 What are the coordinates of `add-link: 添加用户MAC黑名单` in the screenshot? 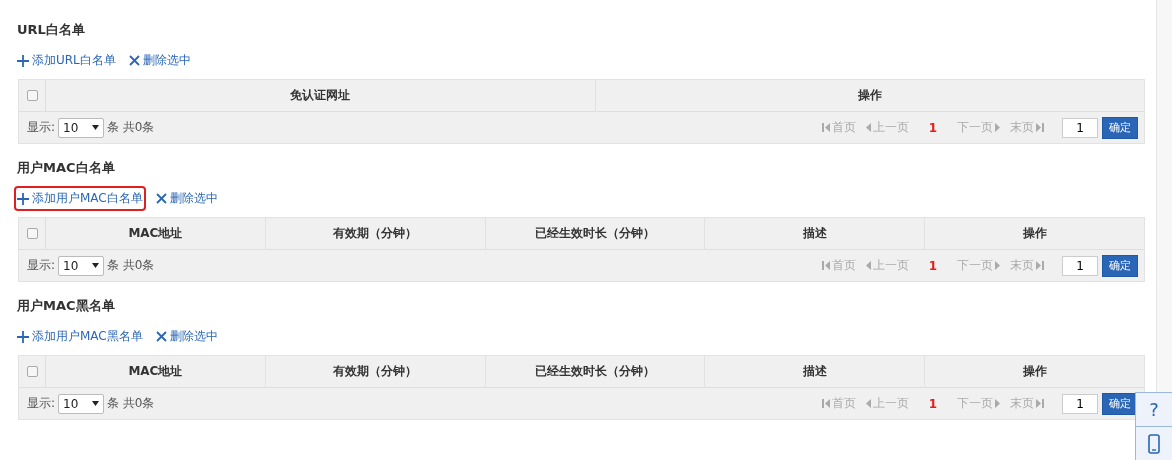 It's located at (80, 336).